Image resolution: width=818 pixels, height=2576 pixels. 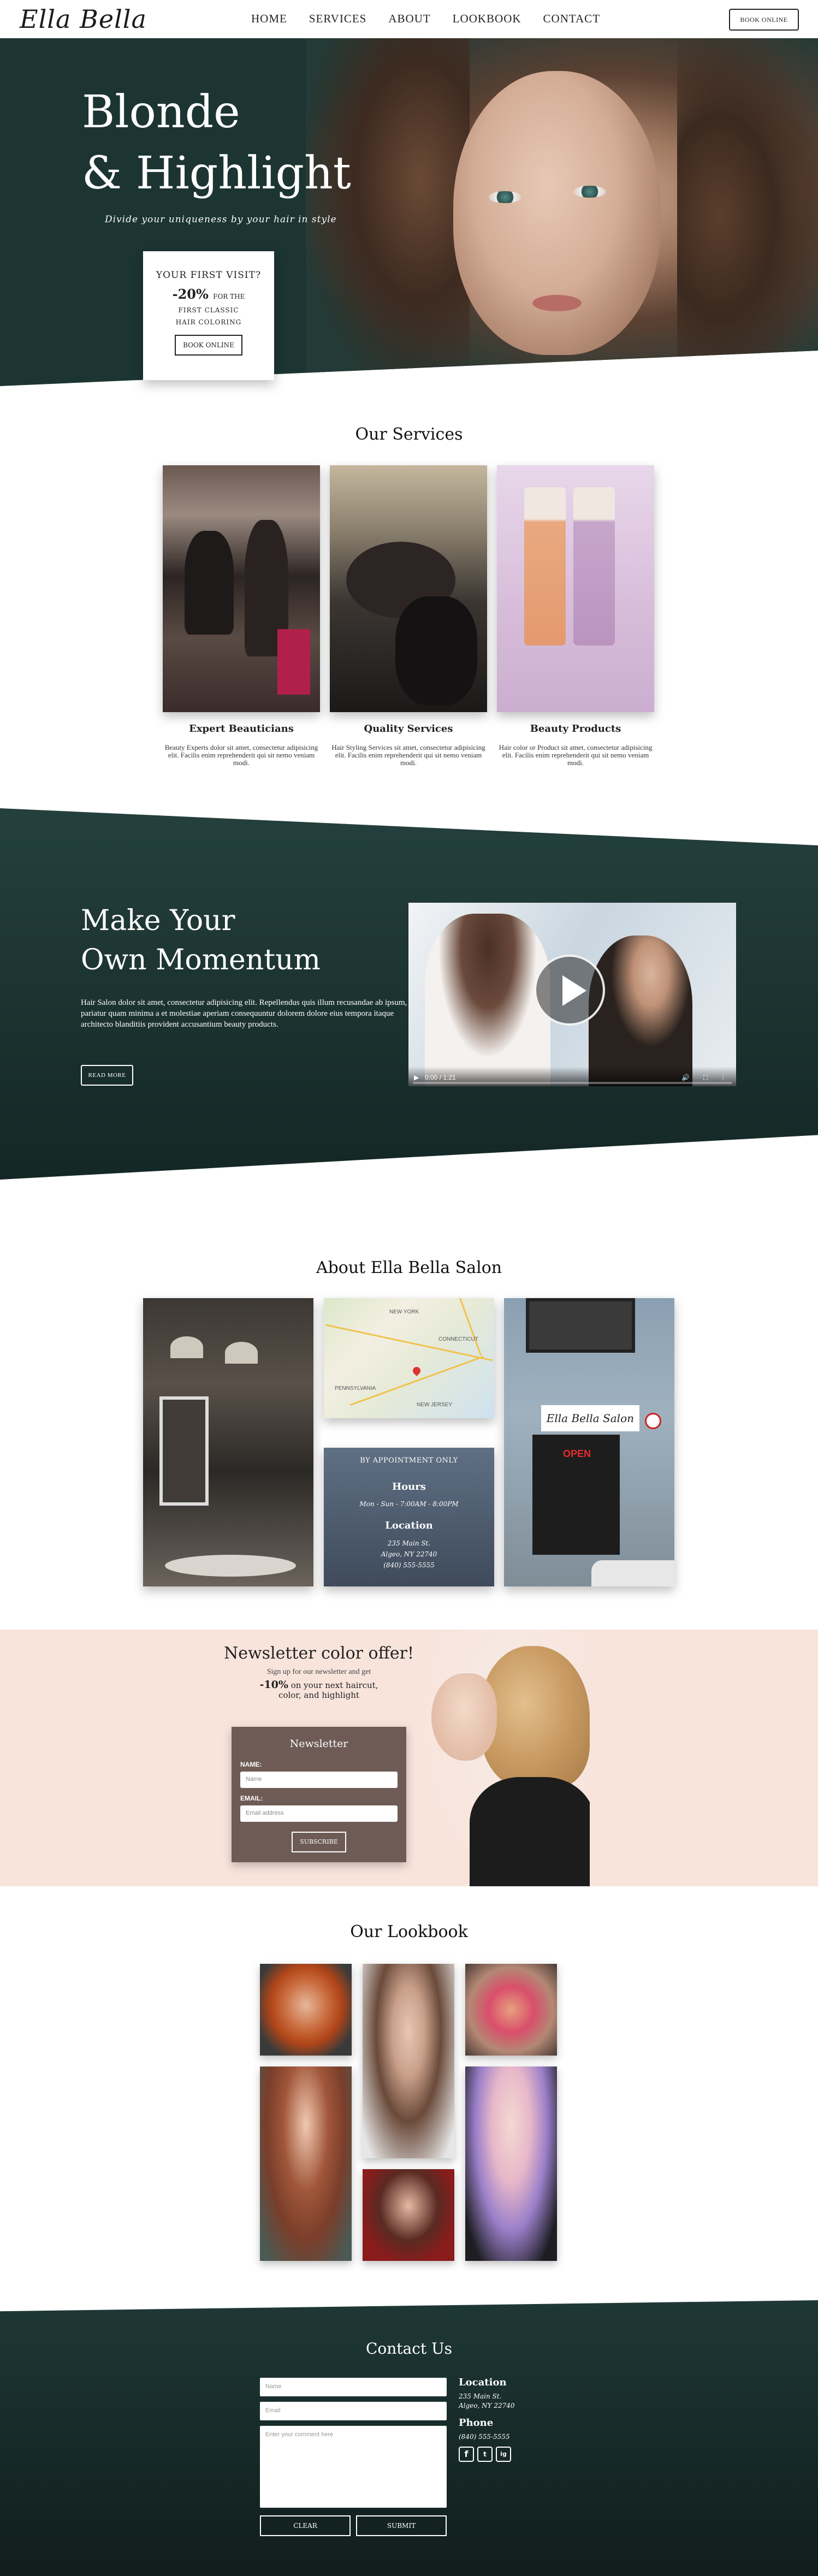 What do you see at coordinates (641, 1010) in the screenshot?
I see `video-client` at bounding box center [641, 1010].